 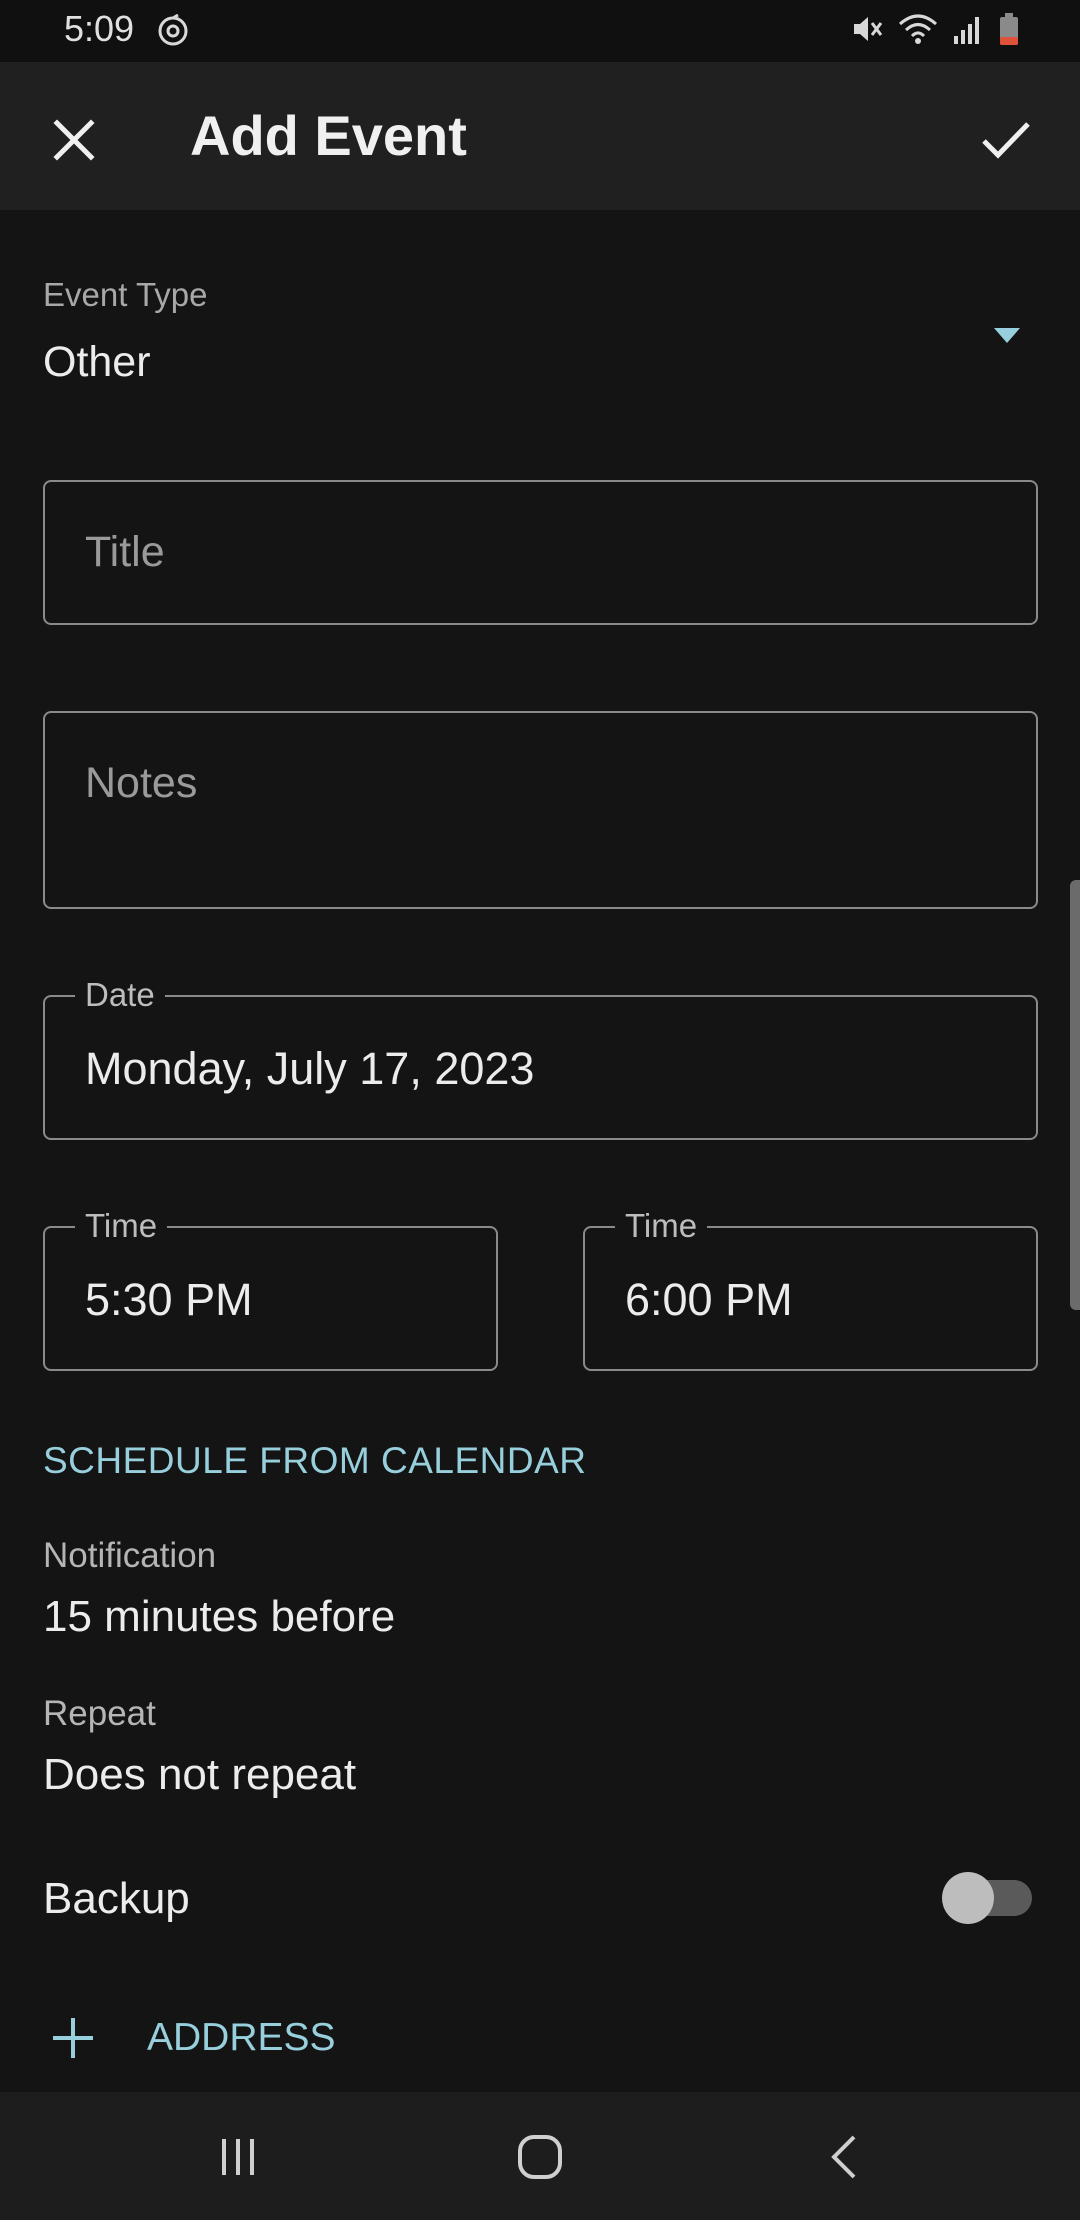 I want to click on home-icon, so click(x=540, y=2157).